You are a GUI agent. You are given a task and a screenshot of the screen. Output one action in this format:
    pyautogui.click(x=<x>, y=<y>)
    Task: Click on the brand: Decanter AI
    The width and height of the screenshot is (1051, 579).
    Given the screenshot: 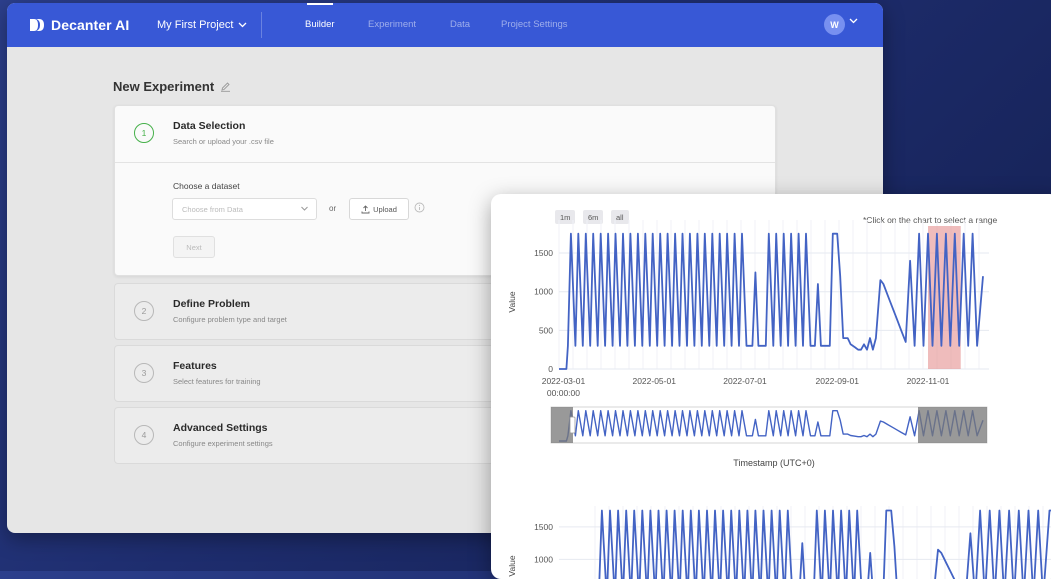 What is the action you would take?
    pyautogui.click(x=79, y=25)
    